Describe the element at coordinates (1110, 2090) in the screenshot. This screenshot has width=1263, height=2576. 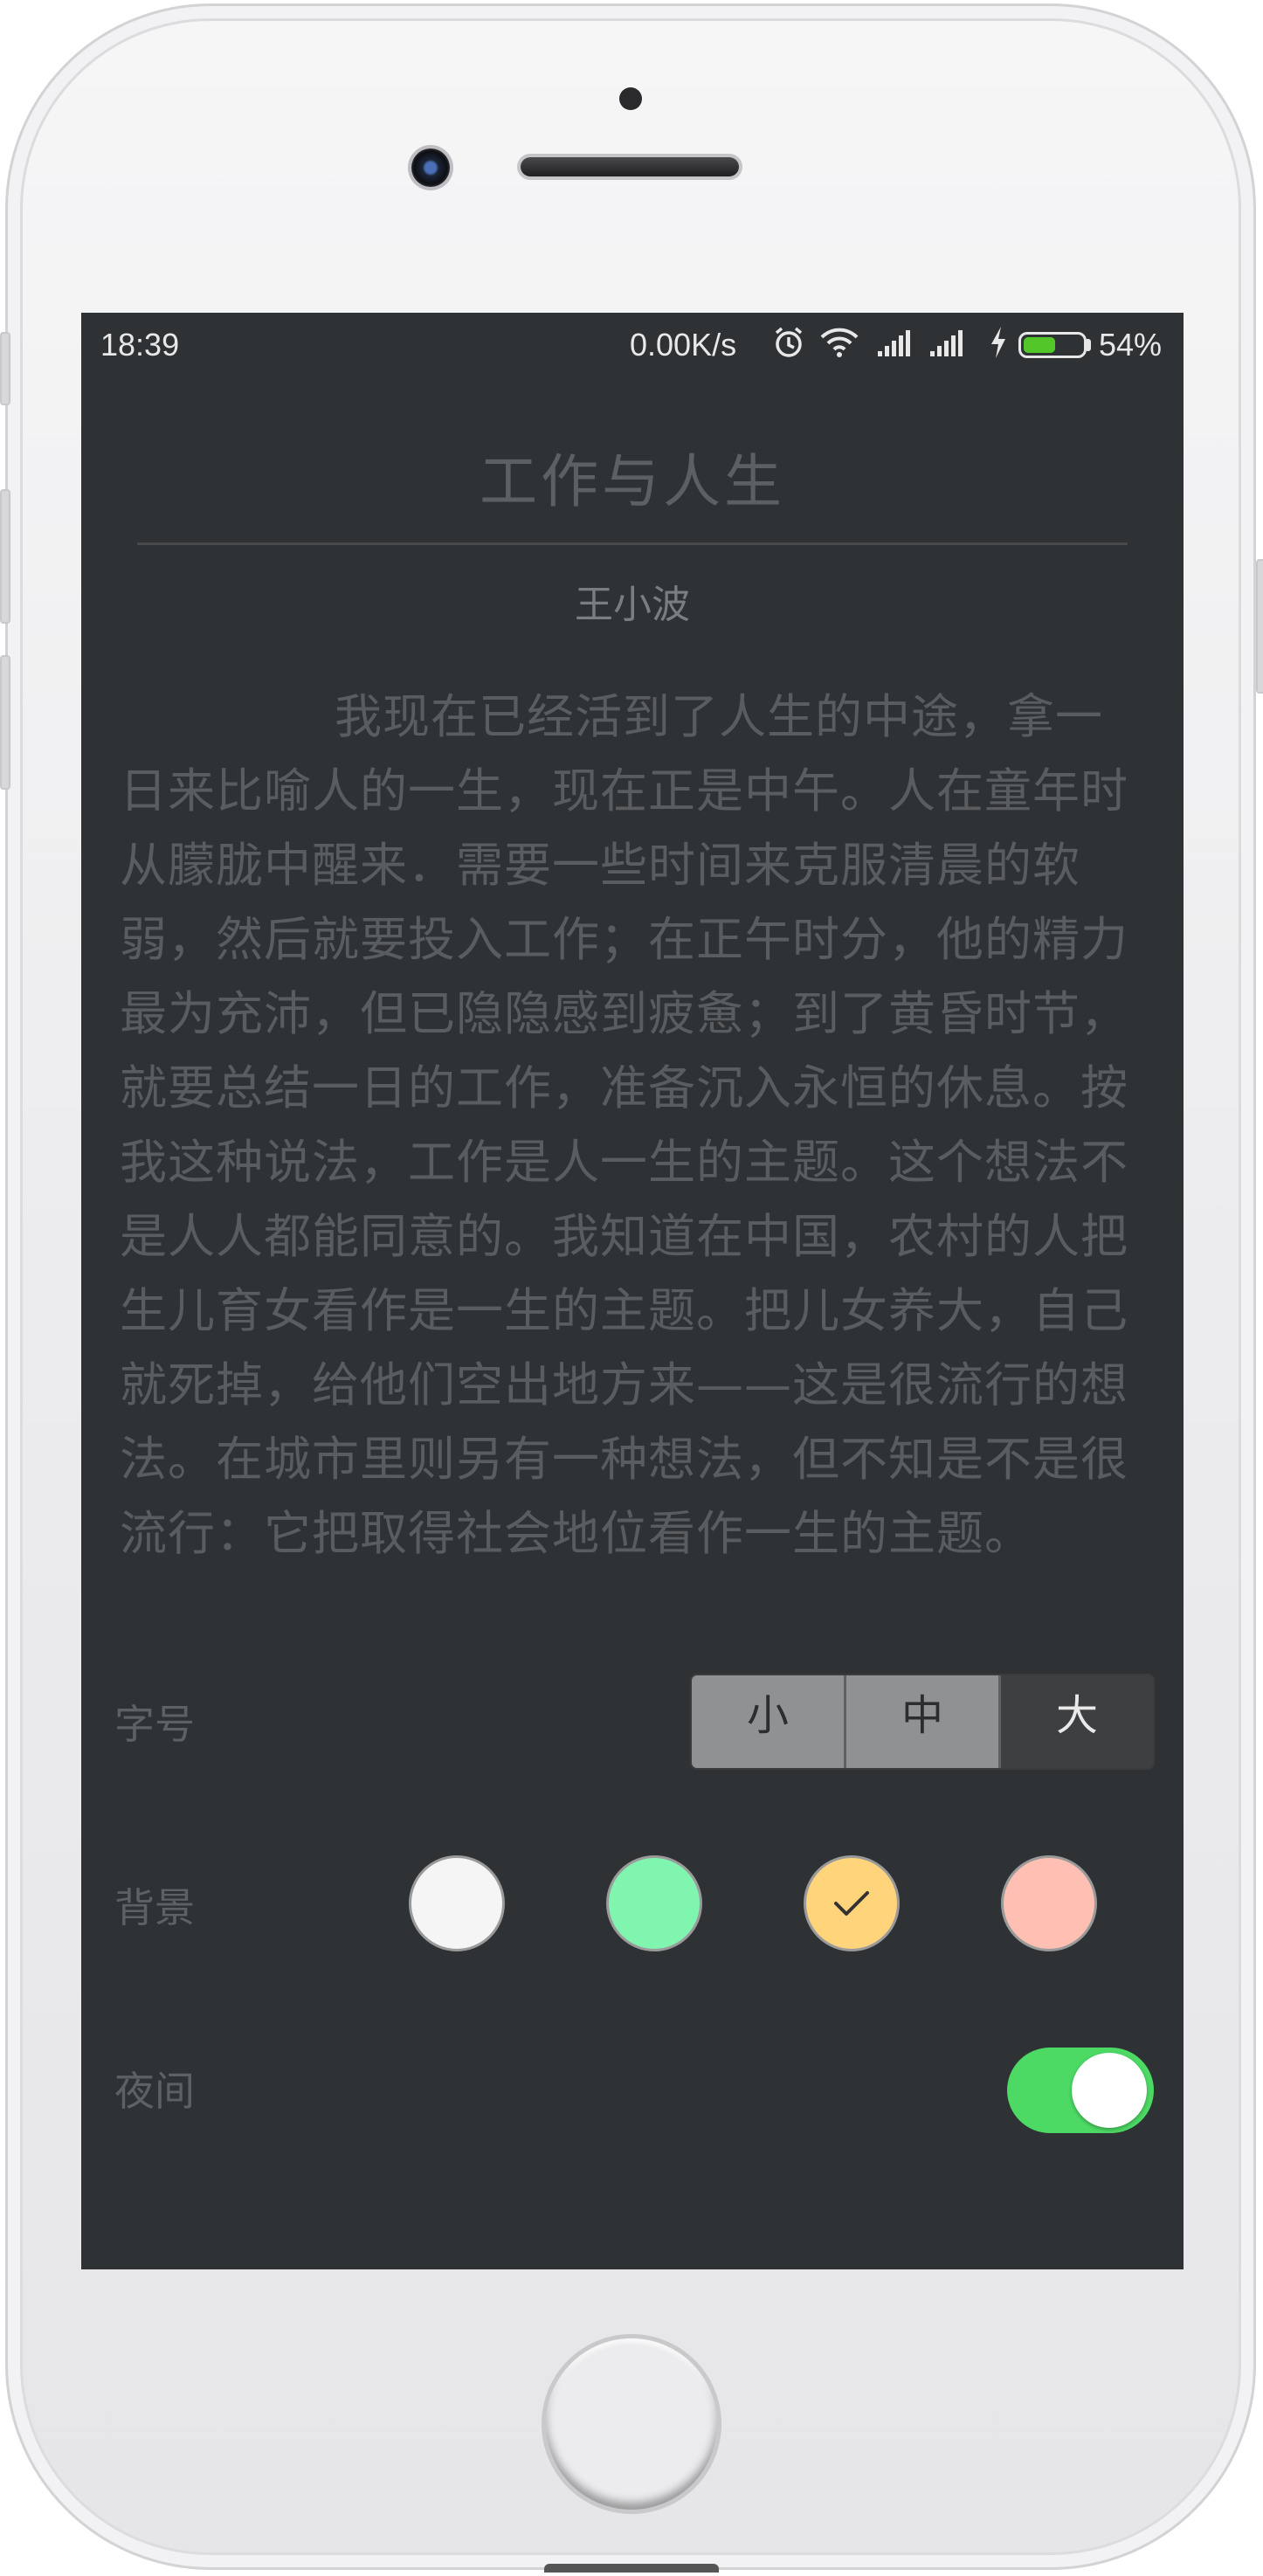
I see `toggle-knob` at that location.